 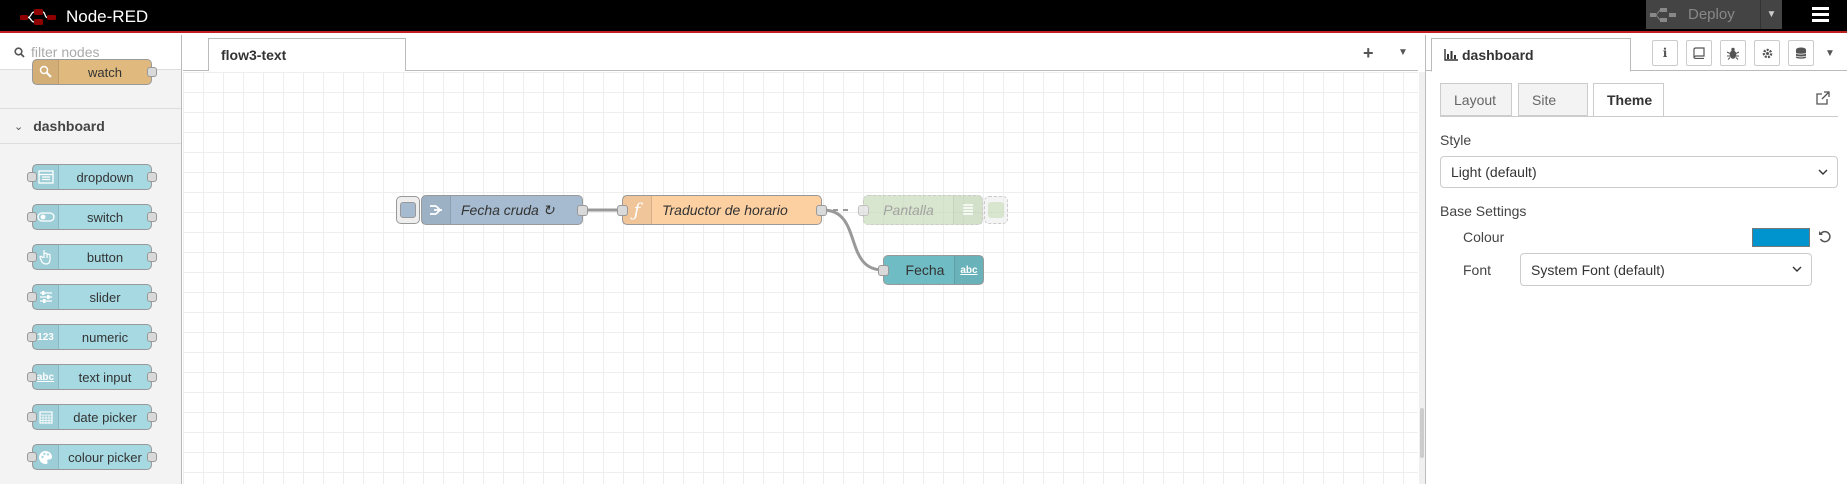 I want to click on flow-node-pantalla: Pantalla, so click(x=933, y=210).